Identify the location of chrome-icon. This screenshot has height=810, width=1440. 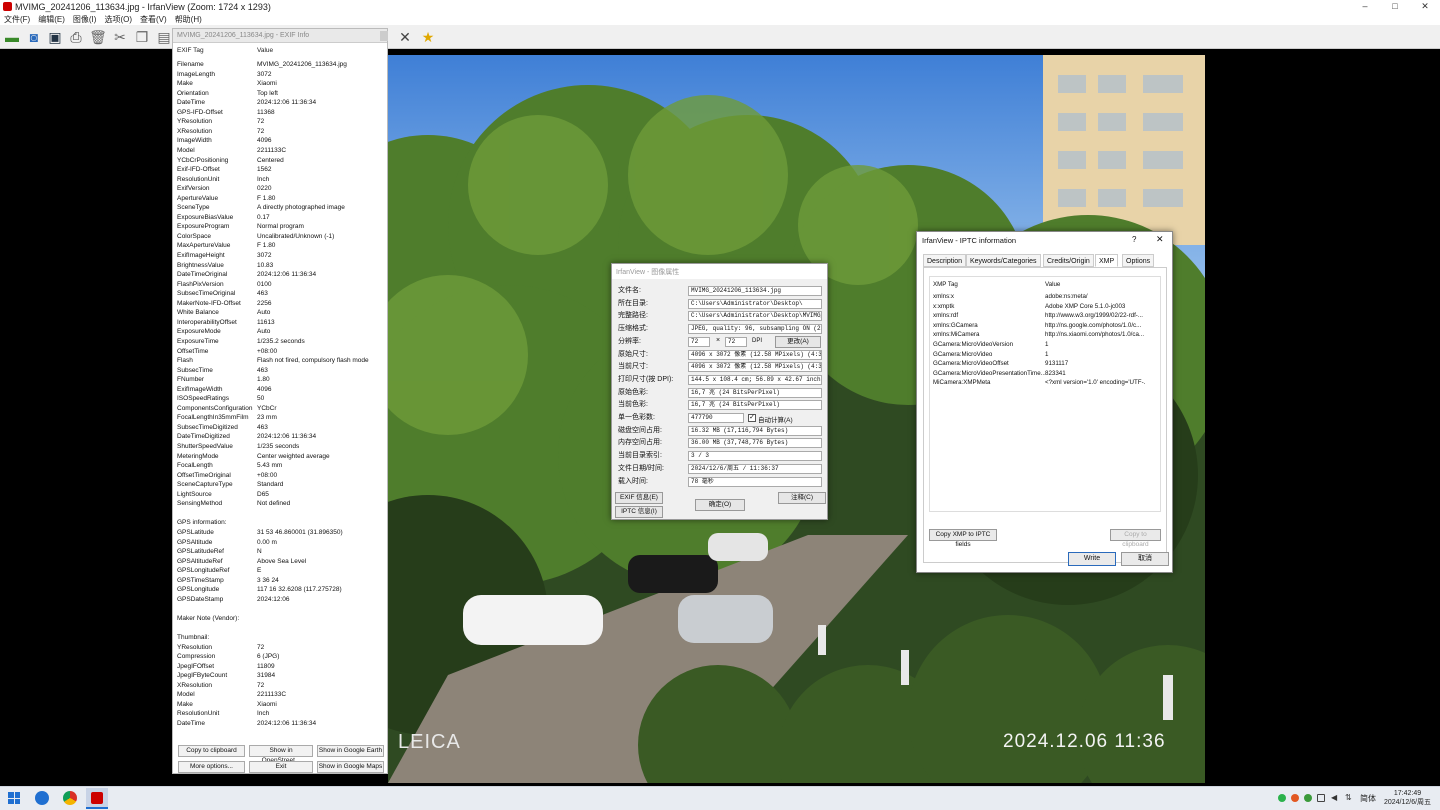
(70, 798).